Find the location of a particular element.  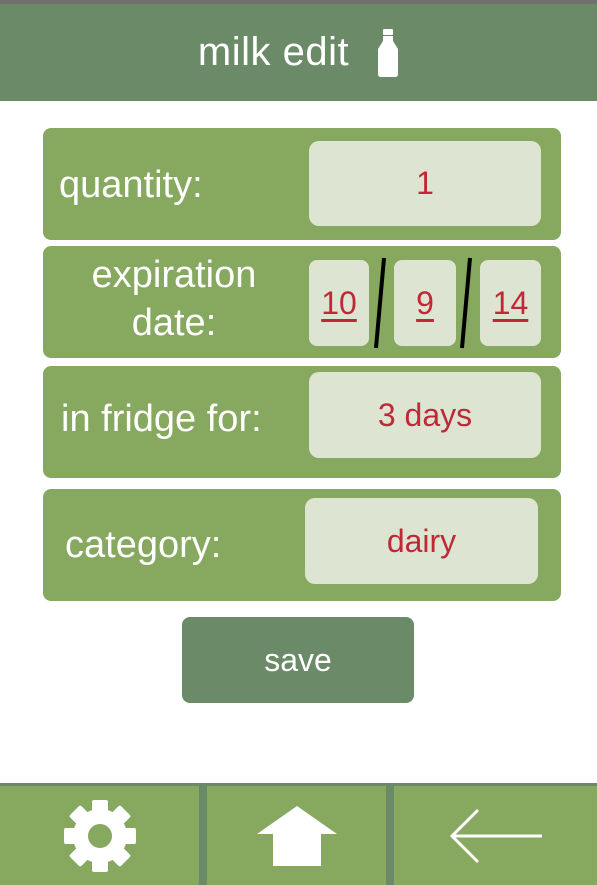

expiration-date-row: expiration date: 10 9 14 is located at coordinates (302, 302).